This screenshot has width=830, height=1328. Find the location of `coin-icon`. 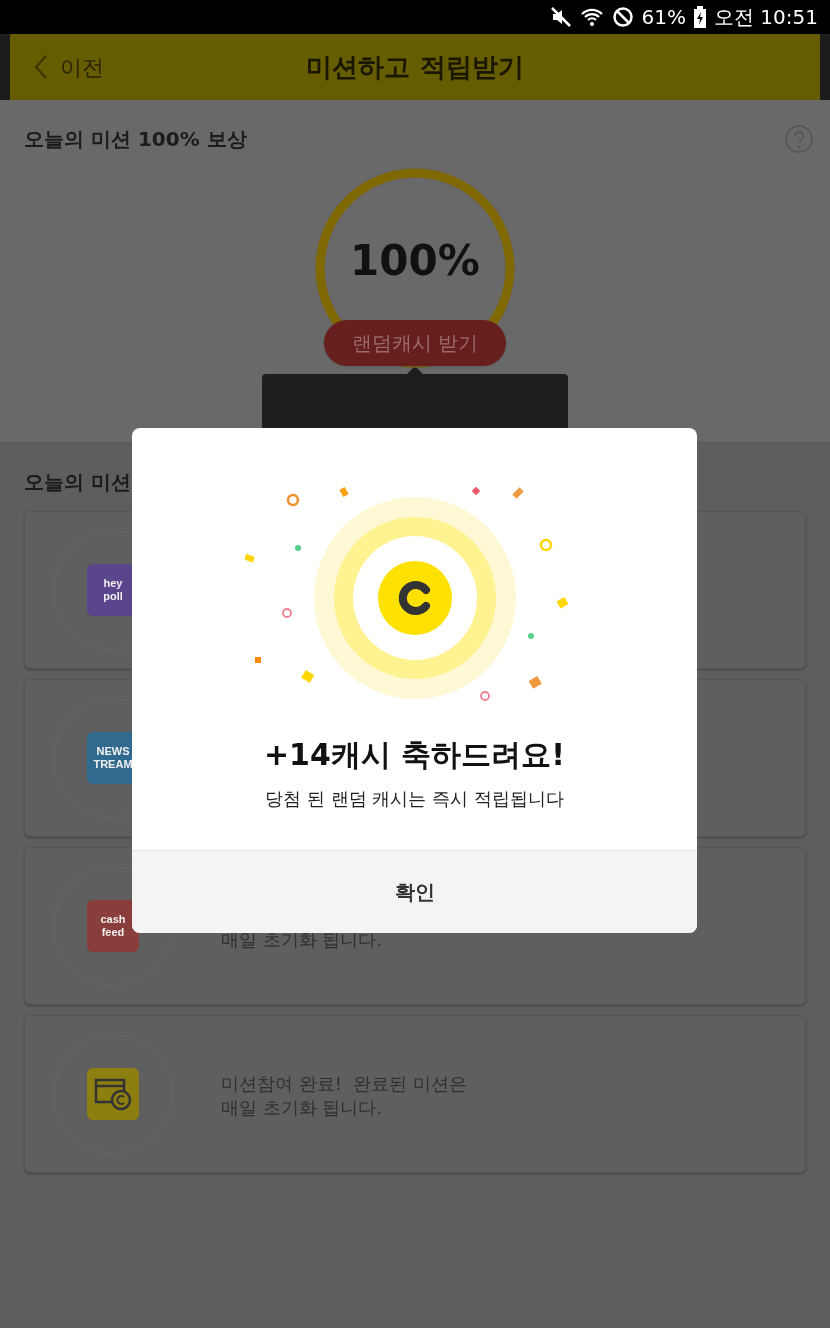

coin-icon is located at coordinates (414, 598).